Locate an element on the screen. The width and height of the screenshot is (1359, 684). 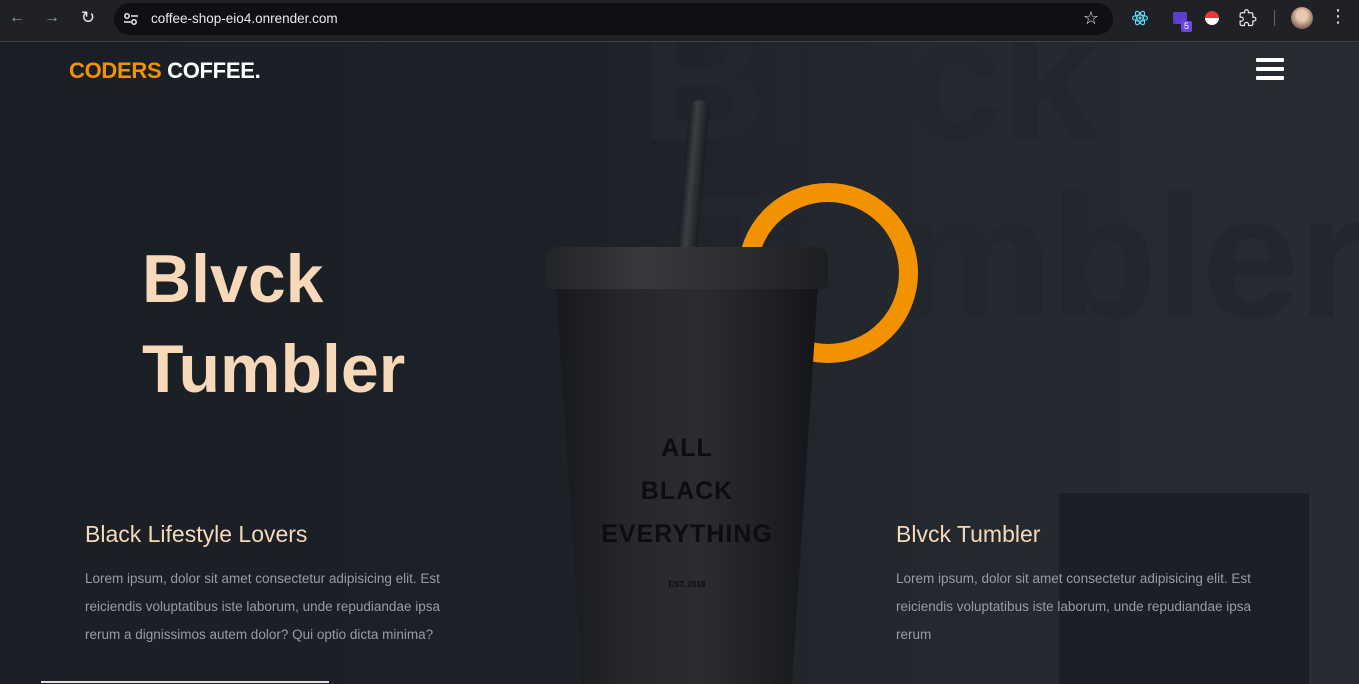
cup-print-line3: EVERYTHING is located at coordinates (687, 534).